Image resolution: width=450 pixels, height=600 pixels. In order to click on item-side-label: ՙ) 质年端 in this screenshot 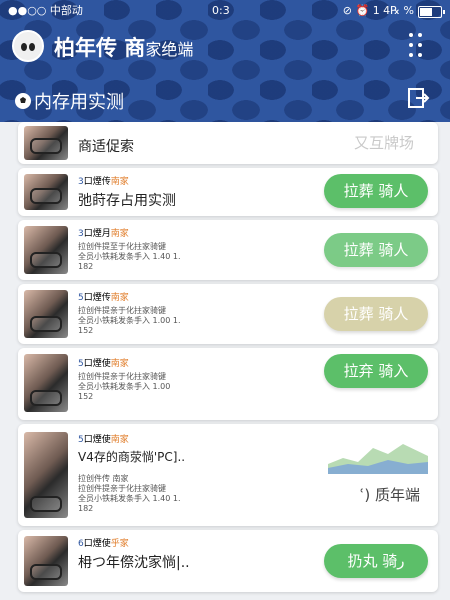, I will do `click(389, 495)`.